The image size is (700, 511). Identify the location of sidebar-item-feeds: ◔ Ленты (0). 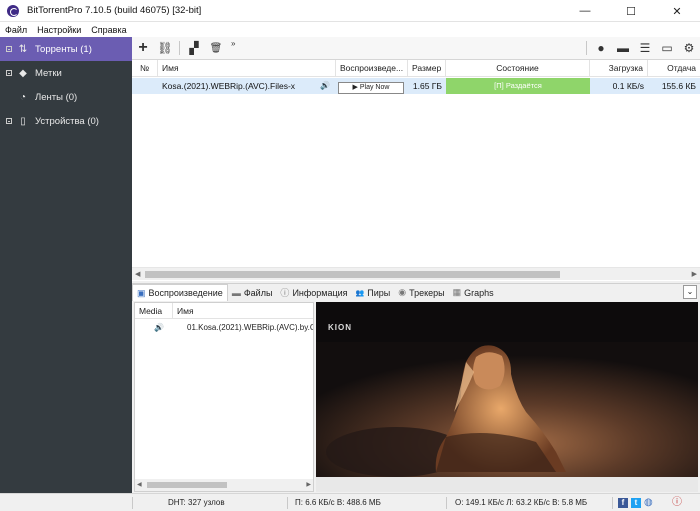
(66, 97).